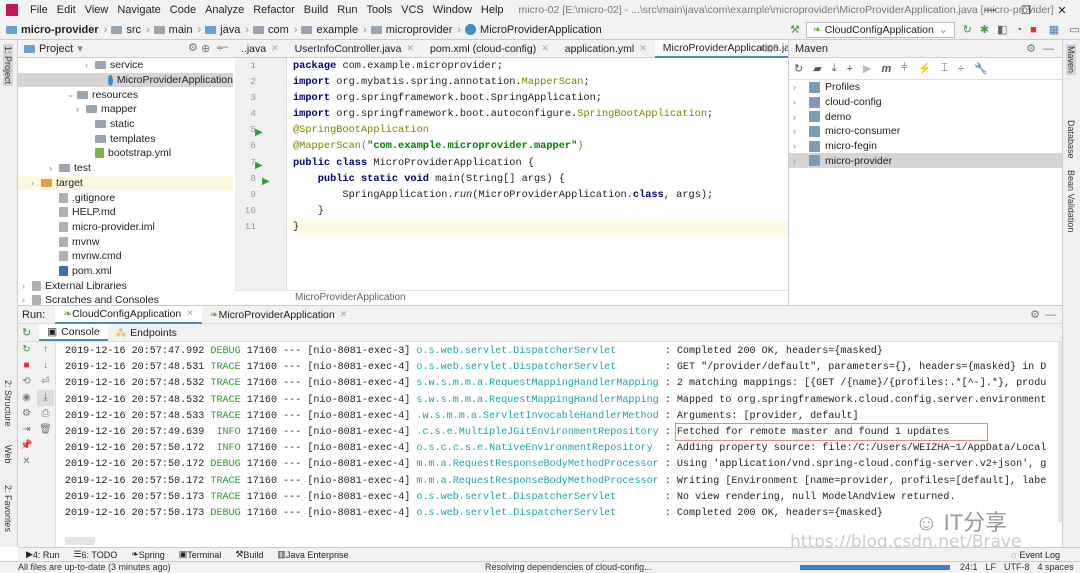 The image size is (1080, 573). Describe the element at coordinates (205, 48) in the screenshot. I see `locate-icon: ⊕` at that location.